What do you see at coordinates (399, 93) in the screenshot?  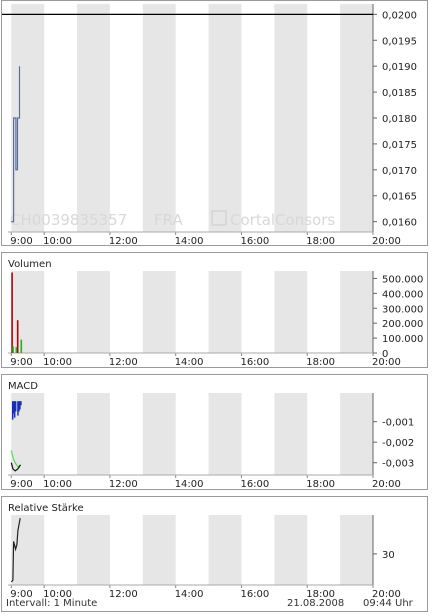 I see `y-tick-label: 0,0185` at bounding box center [399, 93].